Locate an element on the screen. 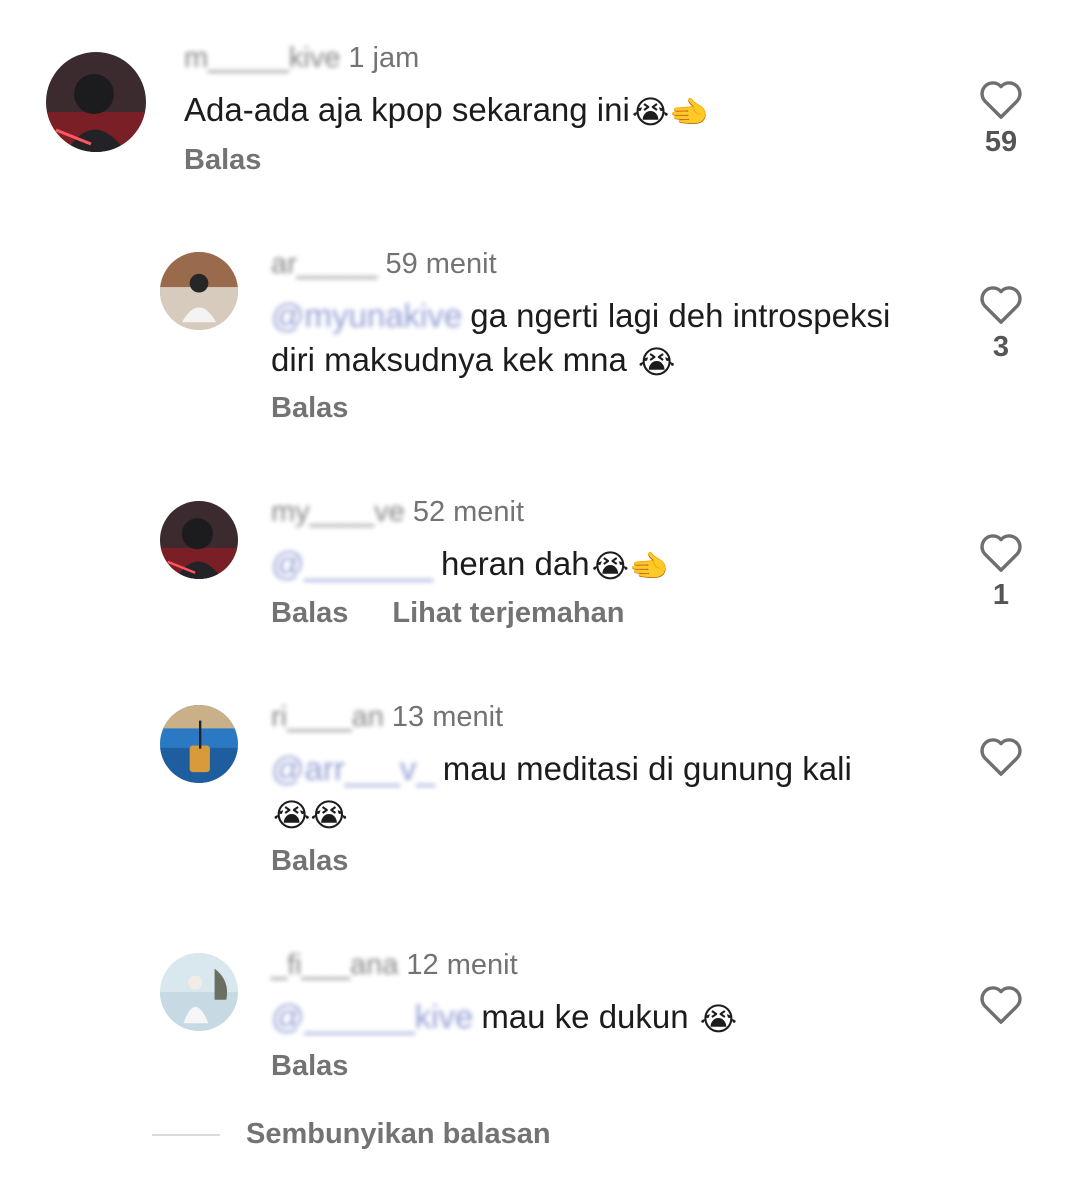 The width and height of the screenshot is (1080, 1177). like-button: 1 is located at coordinates (1001, 571).